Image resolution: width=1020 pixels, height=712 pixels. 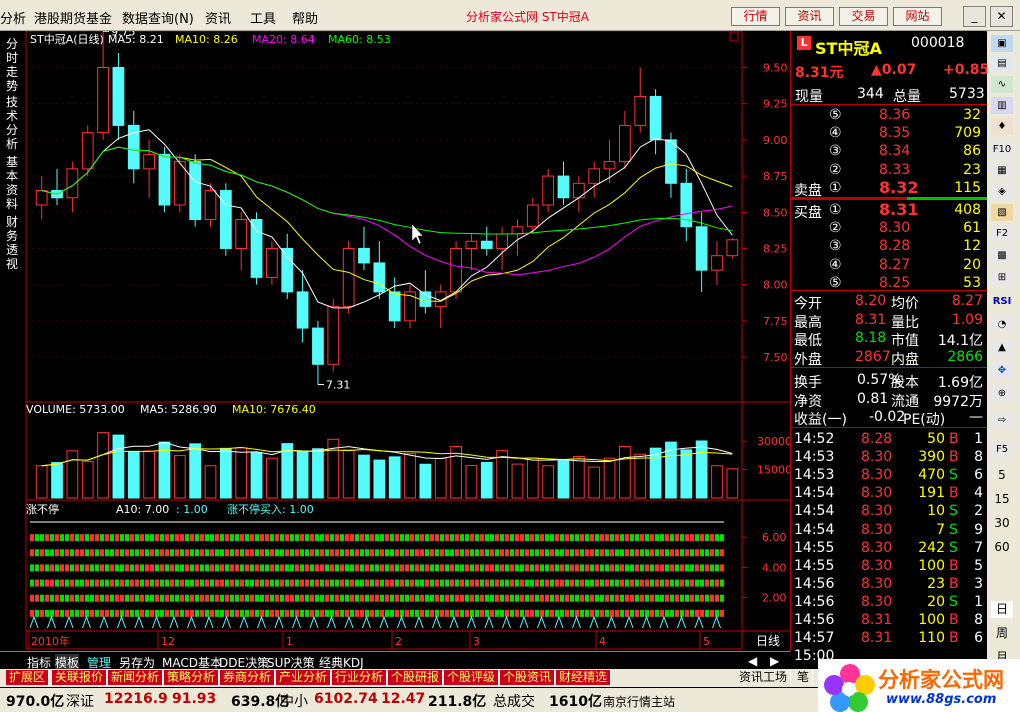 I want to click on tick-side: B, so click(x=954, y=493).